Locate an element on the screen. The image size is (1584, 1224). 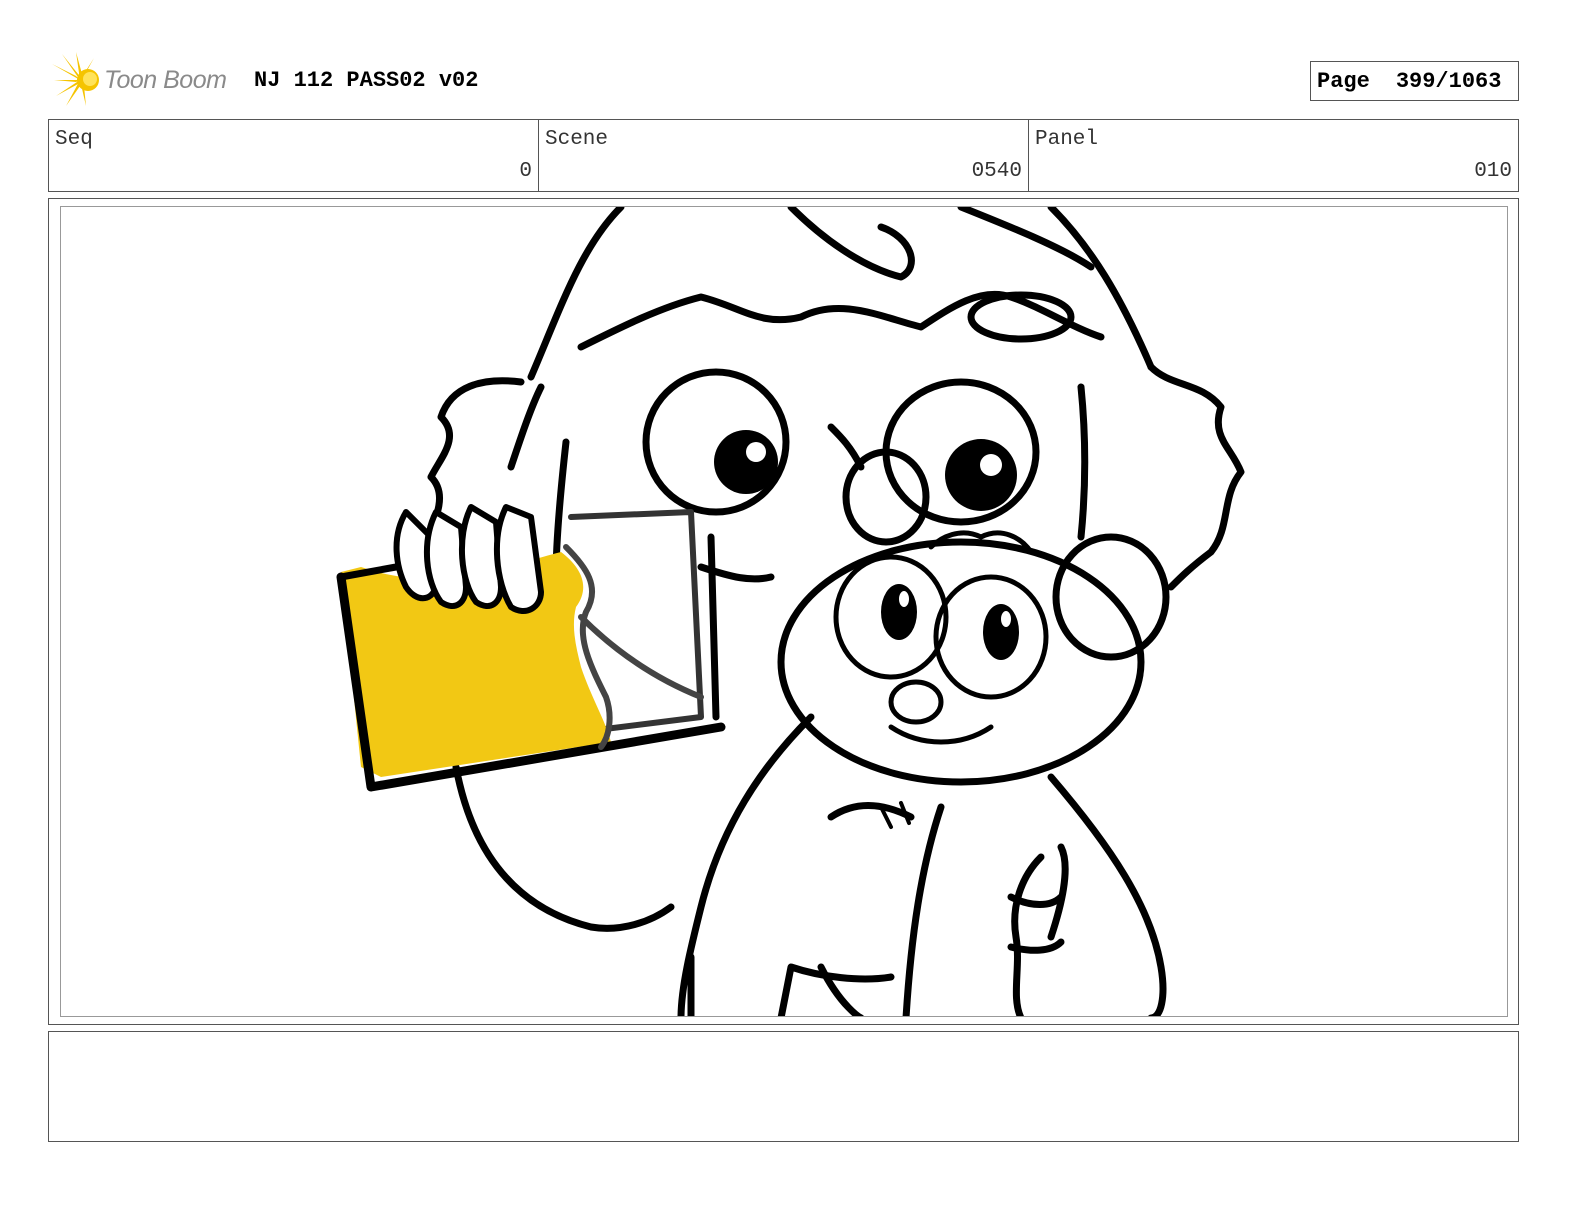
seq-label: Seq is located at coordinates (74, 139).